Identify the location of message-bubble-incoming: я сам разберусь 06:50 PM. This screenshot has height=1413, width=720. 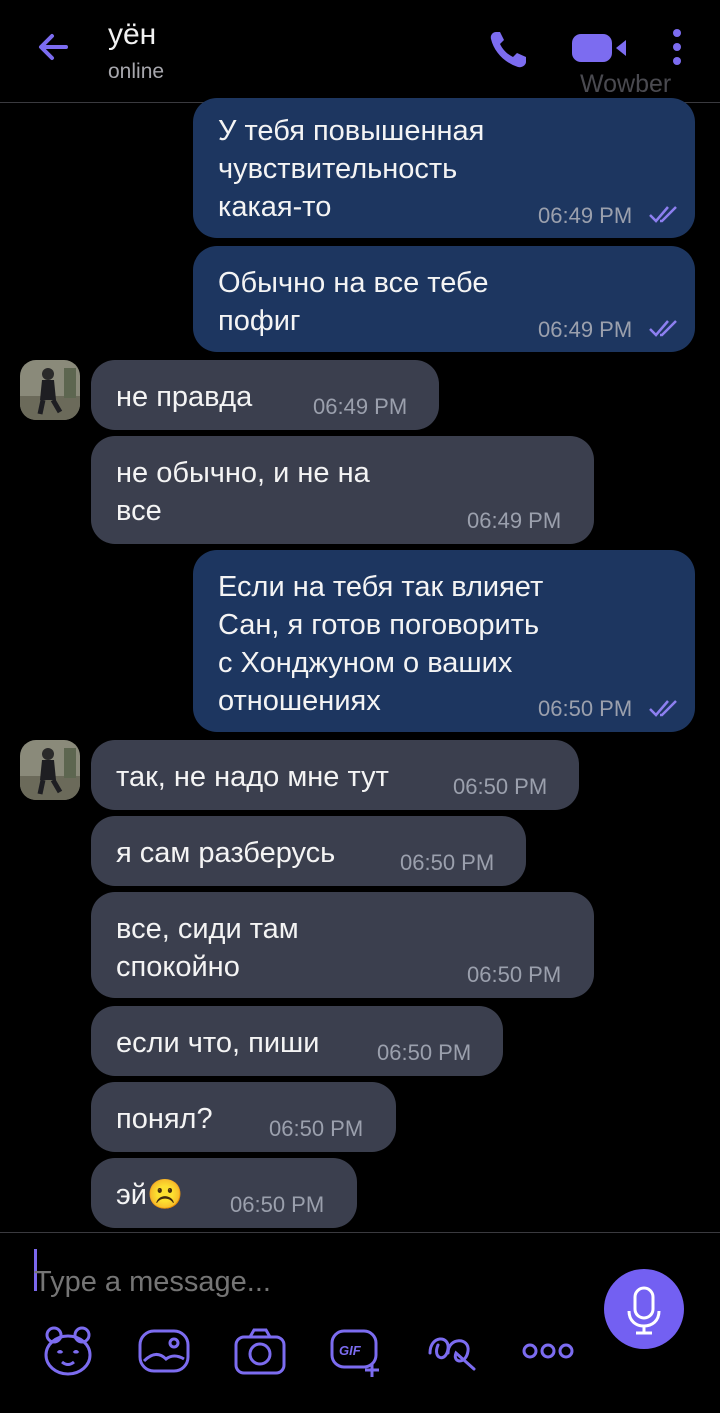
(308, 851).